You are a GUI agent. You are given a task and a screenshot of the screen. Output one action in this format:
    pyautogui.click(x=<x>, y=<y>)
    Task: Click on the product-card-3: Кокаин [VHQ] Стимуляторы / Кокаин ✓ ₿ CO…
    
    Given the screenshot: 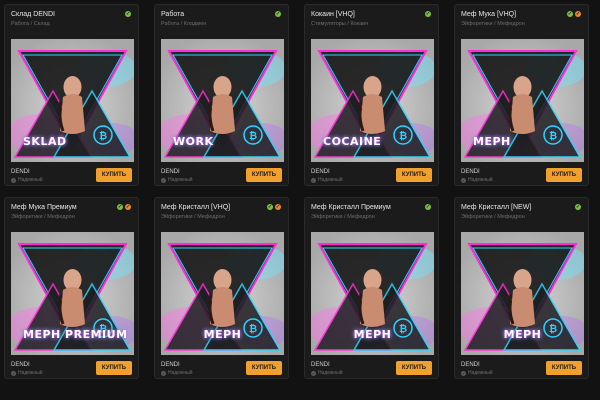 What is the action you would take?
    pyautogui.click(x=371, y=95)
    